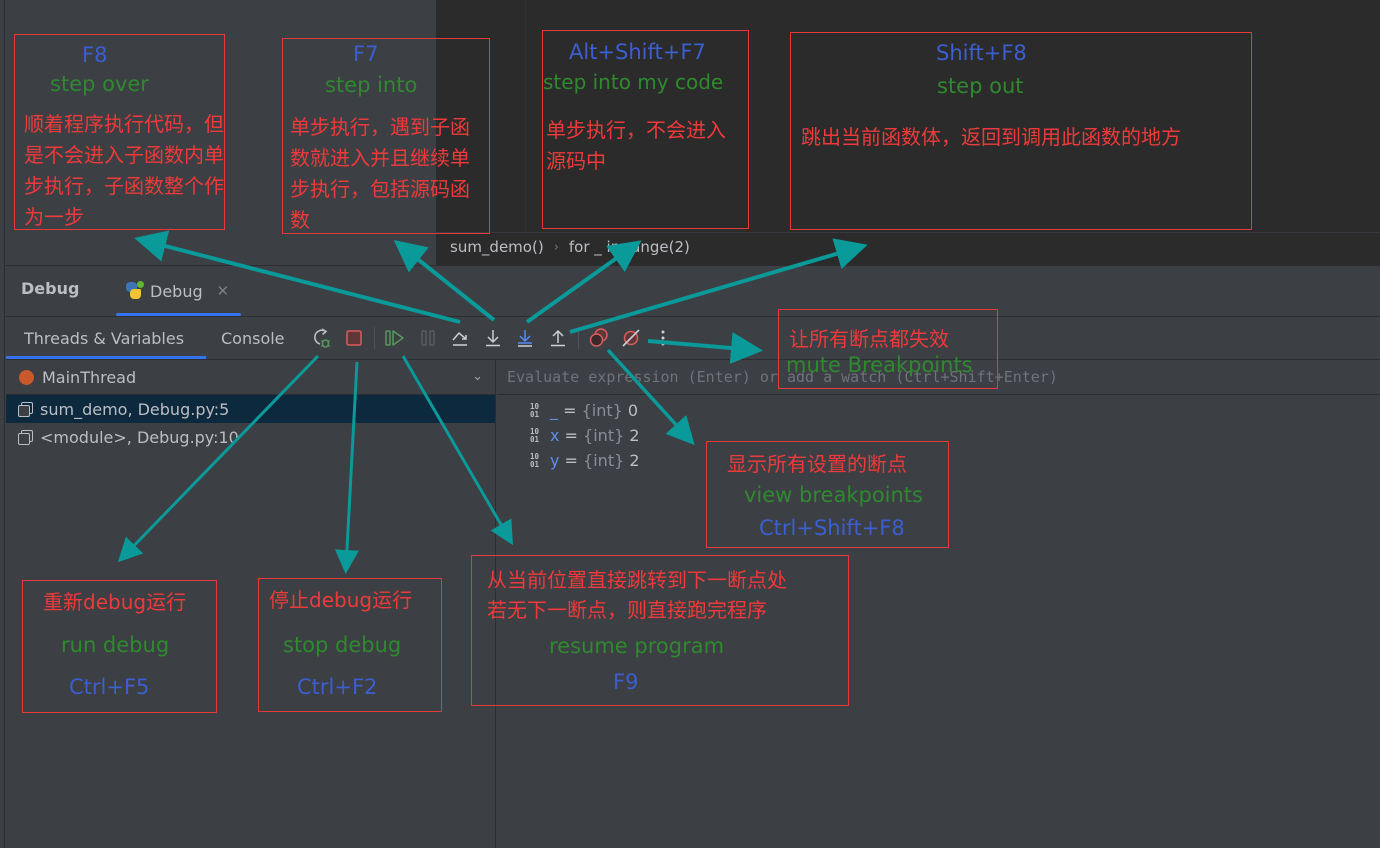 This screenshot has width=1380, height=848. I want to click on step-out-icon, so click(558, 338).